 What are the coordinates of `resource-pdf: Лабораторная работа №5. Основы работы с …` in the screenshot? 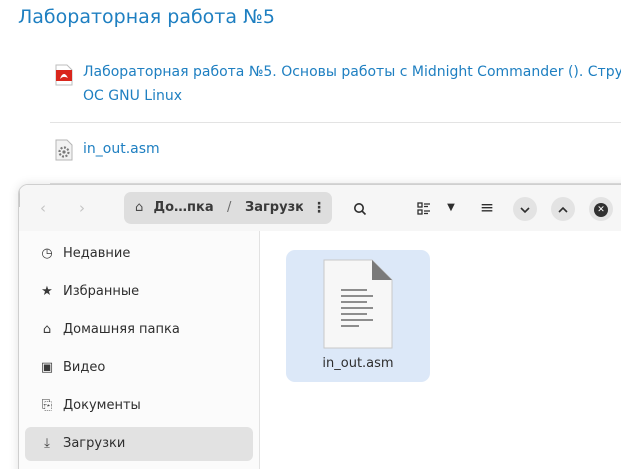 It's located at (335, 91).